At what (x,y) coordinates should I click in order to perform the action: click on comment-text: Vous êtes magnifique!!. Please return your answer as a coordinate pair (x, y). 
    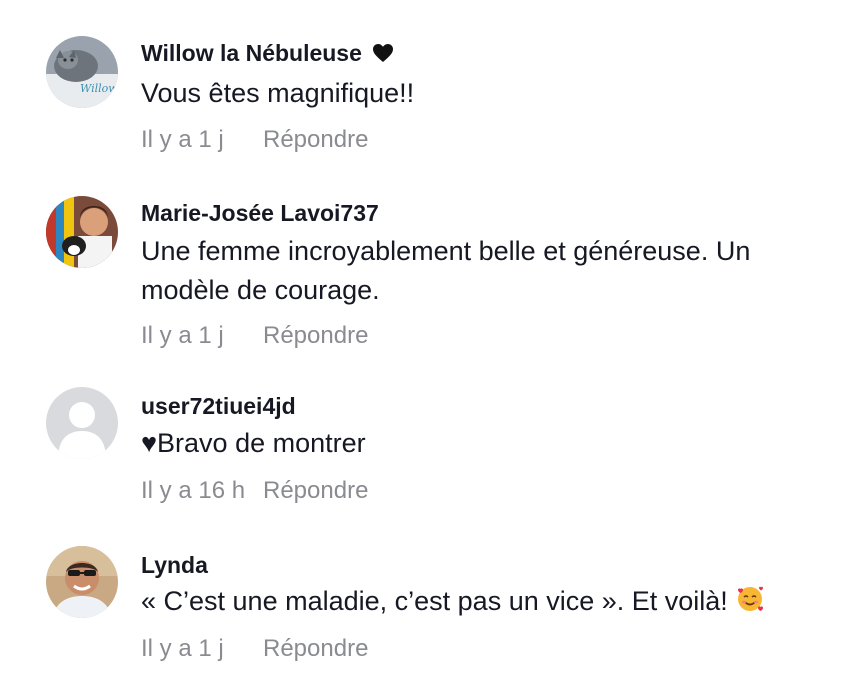
    Looking at the image, I should click on (278, 93).